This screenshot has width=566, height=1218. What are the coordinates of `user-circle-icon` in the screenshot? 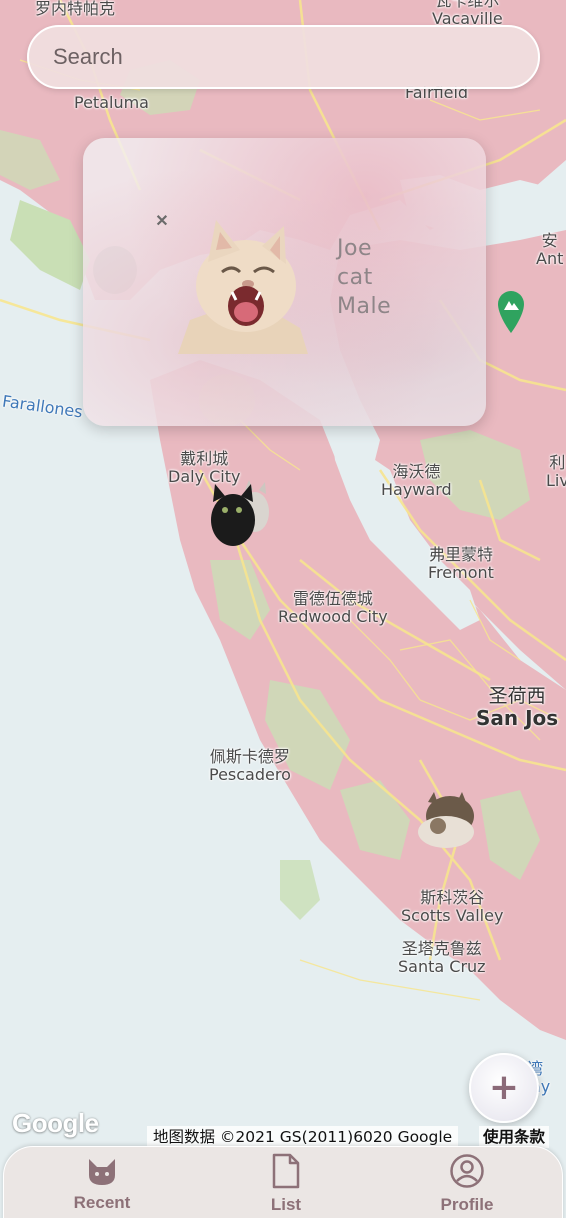 It's located at (467, 1171).